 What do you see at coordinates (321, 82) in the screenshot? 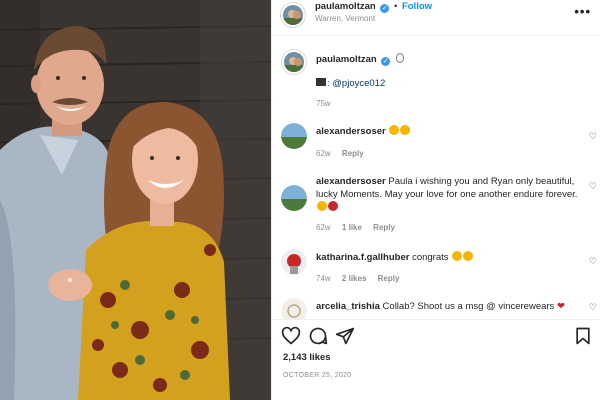
I see `clapperboard-emoji-icon` at bounding box center [321, 82].